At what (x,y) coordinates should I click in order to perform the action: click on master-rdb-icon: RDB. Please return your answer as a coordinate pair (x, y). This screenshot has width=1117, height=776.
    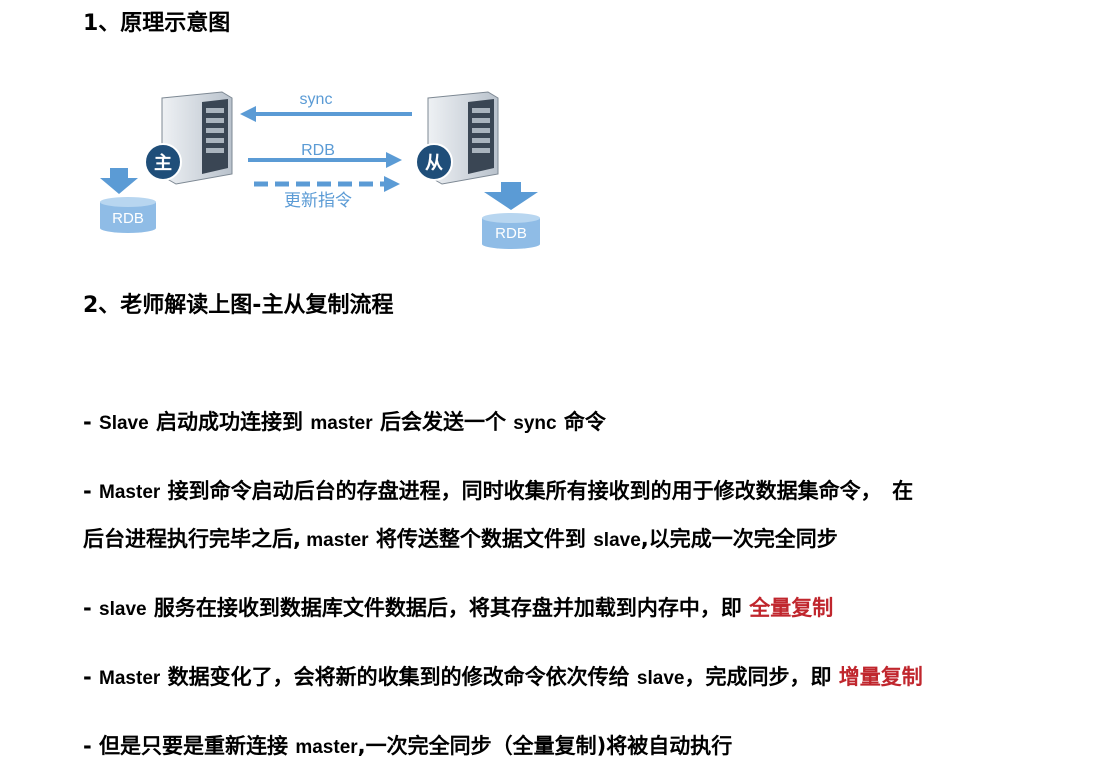
    Looking at the image, I should click on (128, 215).